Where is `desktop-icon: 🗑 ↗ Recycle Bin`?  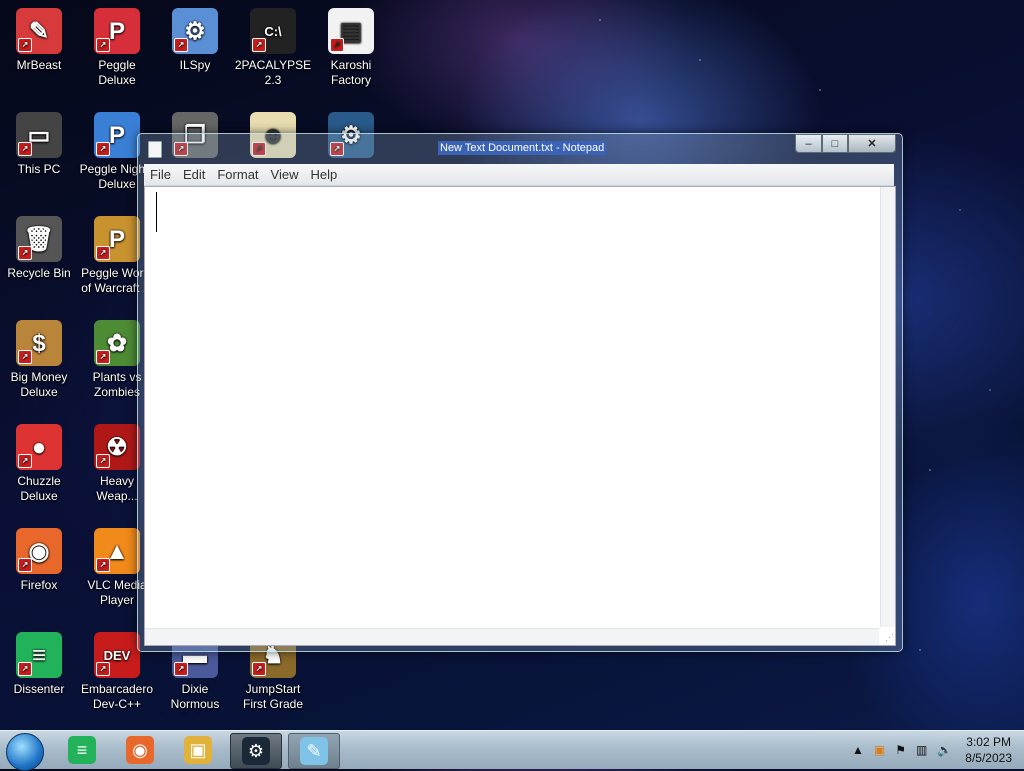 desktop-icon: 🗑 ↗ Recycle Bin is located at coordinates (39, 248).